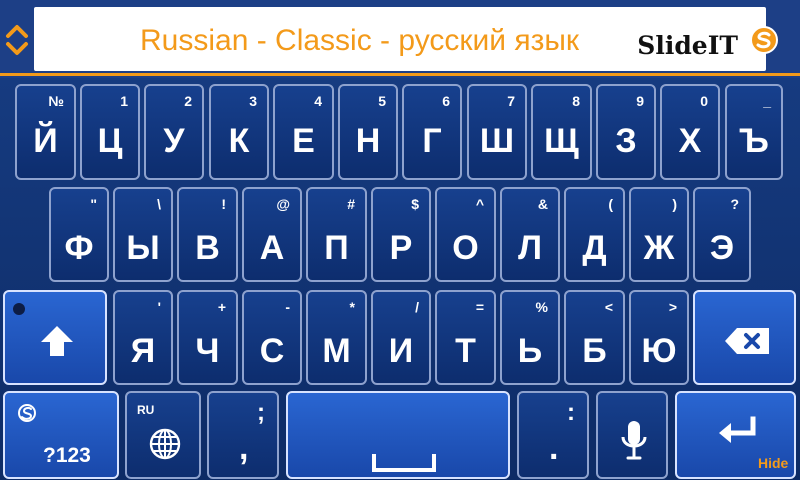  I want to click on key-у: 2 У, so click(174, 132).